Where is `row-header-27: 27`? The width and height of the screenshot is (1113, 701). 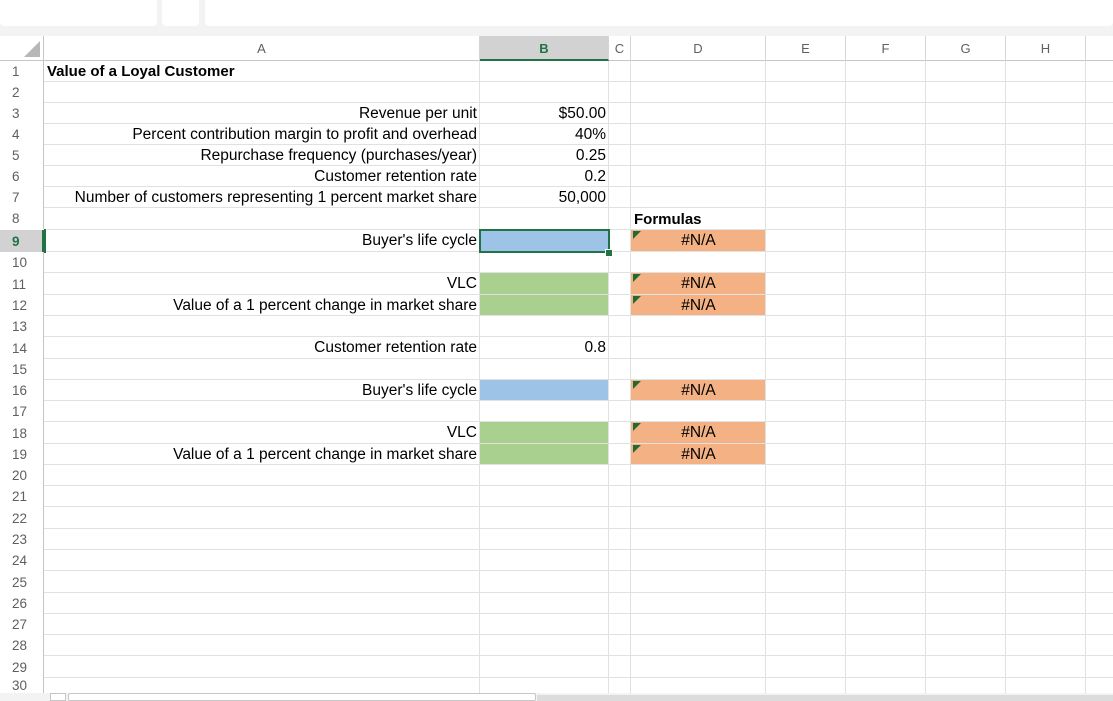 row-header-27: 27 is located at coordinates (22, 624).